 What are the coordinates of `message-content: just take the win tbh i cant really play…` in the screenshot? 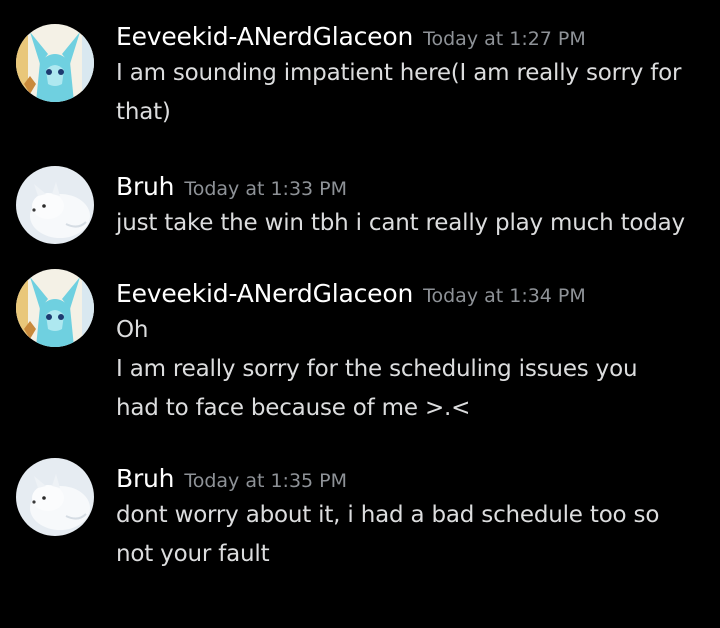 It's located at (414, 223).